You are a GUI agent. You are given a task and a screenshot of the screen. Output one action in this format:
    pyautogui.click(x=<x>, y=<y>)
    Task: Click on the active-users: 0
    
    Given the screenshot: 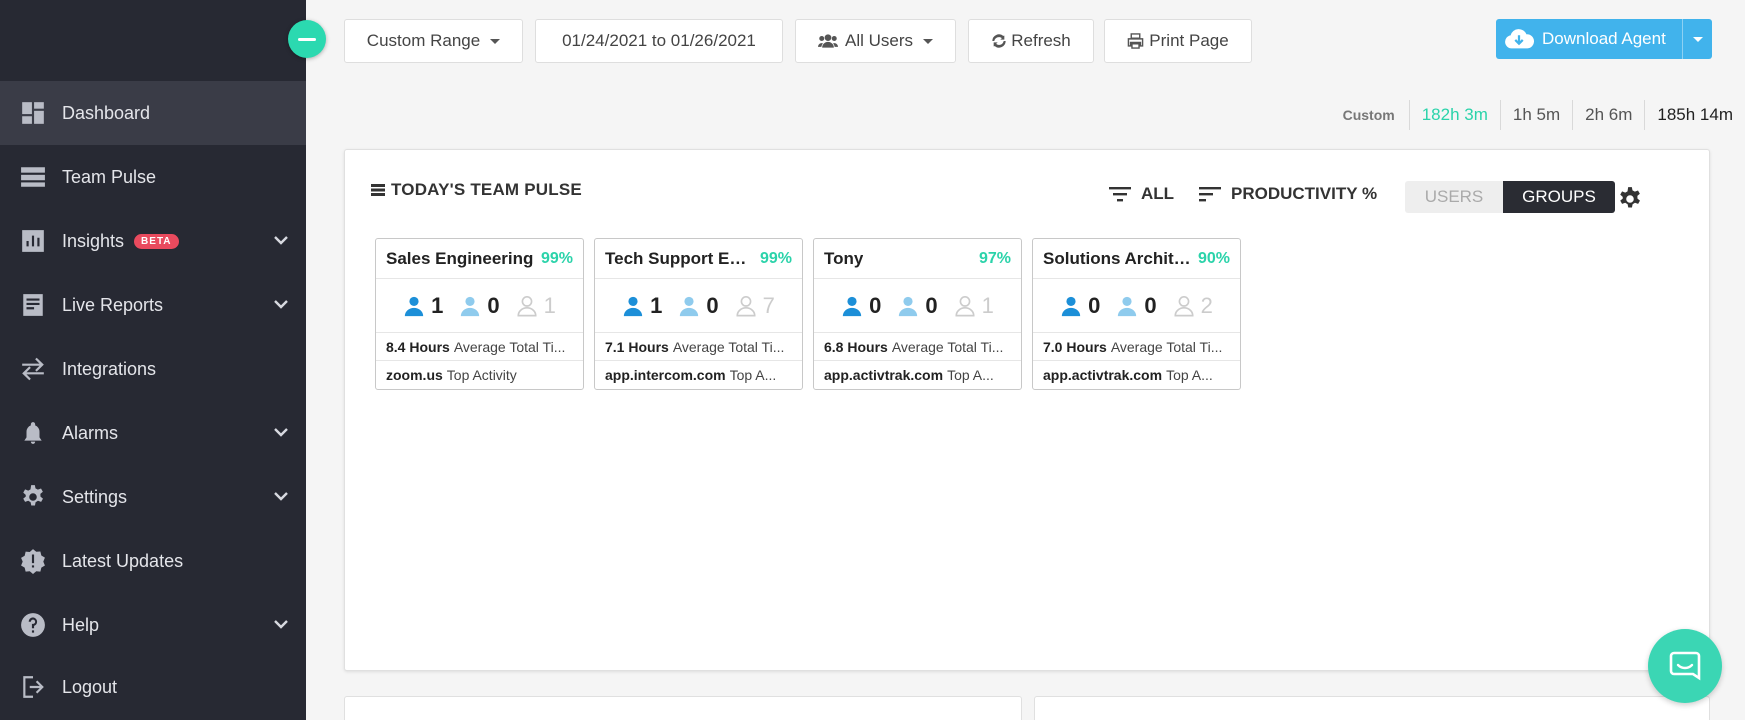 What is the action you would take?
    pyautogui.click(x=1080, y=306)
    